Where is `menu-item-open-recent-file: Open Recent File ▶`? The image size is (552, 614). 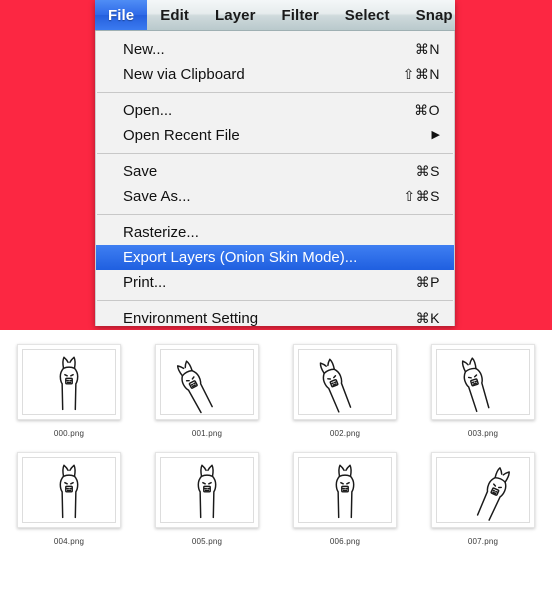
menu-item-open-recent-file: Open Recent File ▶ is located at coordinates (275, 135).